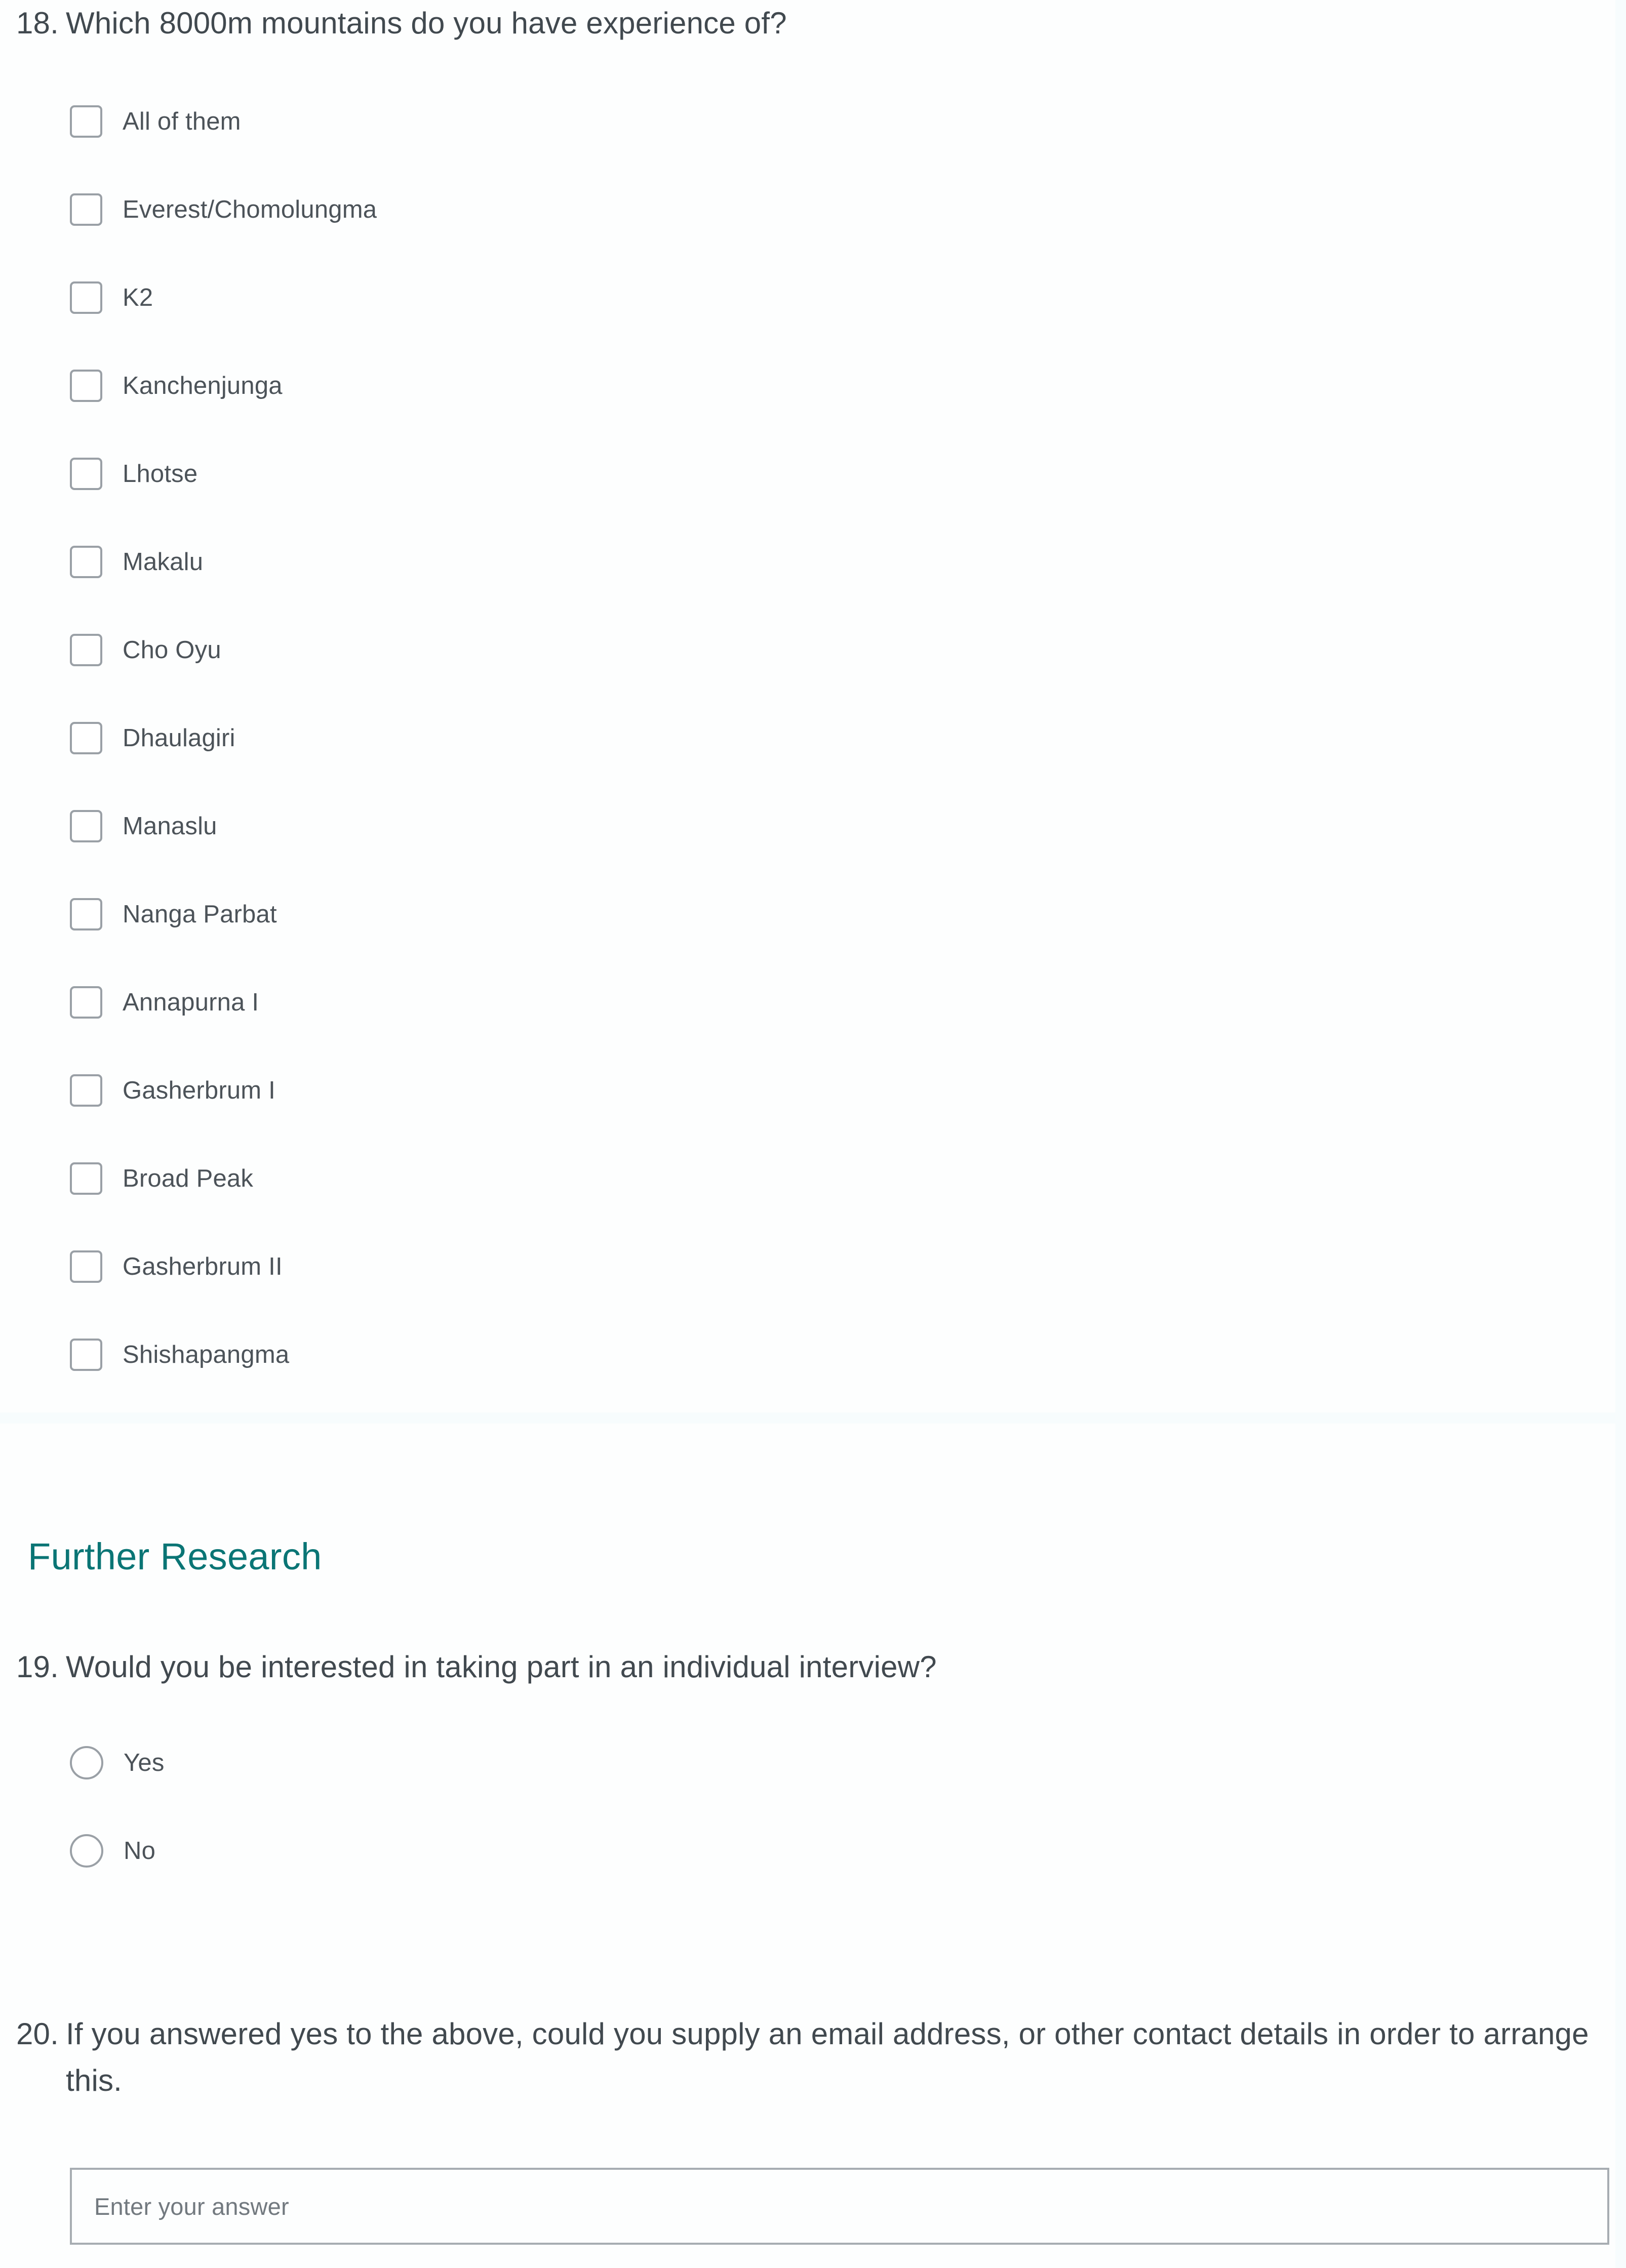 This screenshot has height=2268, width=1626. Describe the element at coordinates (206, 1354) in the screenshot. I see `option-label: Shishapangma` at that location.